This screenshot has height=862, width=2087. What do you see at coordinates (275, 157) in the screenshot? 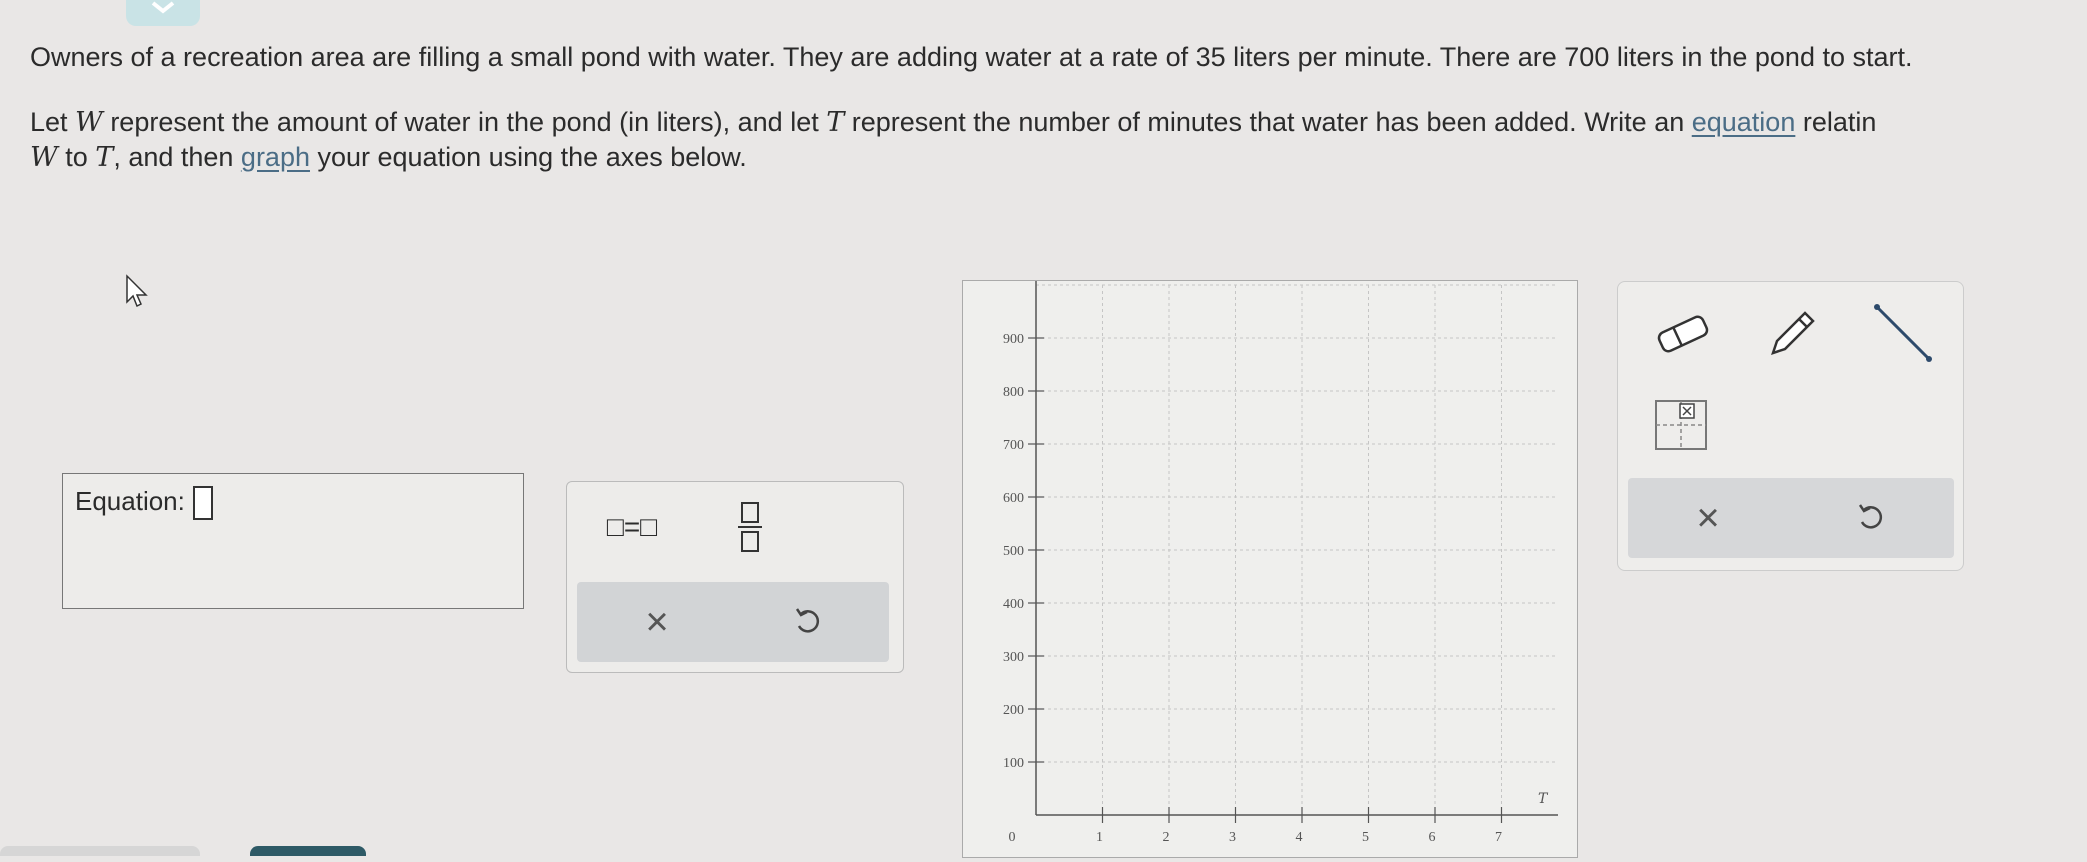
I see `graph-link: graph` at bounding box center [275, 157].